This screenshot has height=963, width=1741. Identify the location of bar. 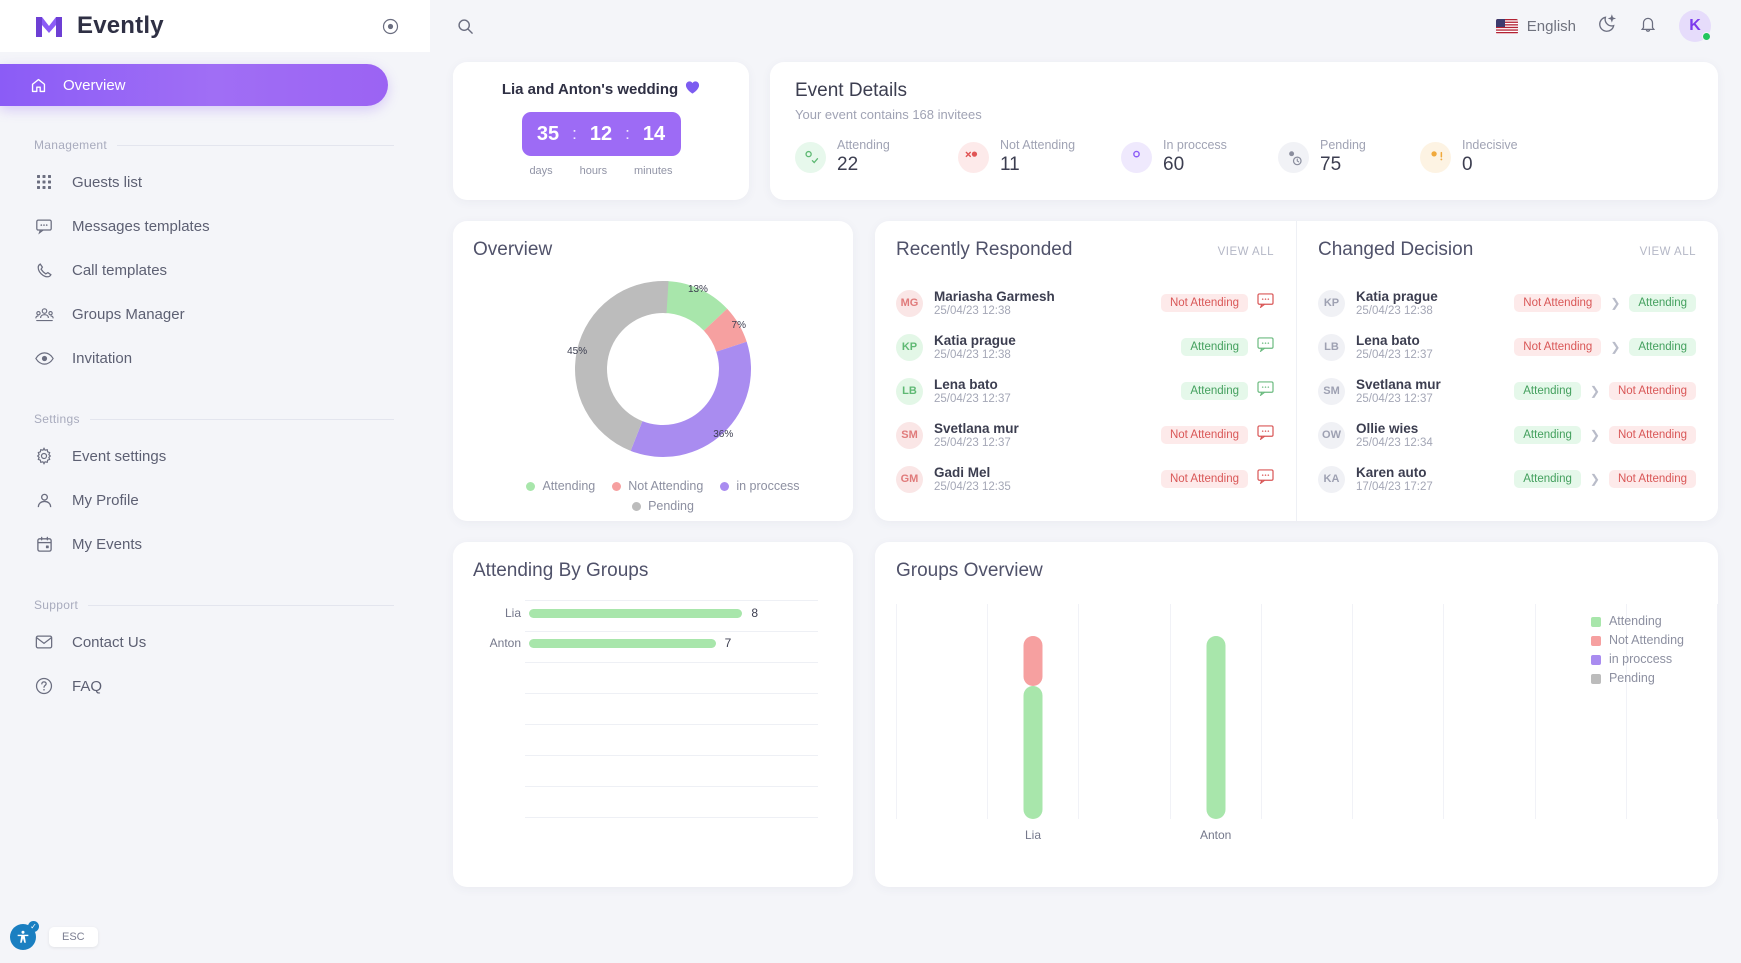
(622, 643).